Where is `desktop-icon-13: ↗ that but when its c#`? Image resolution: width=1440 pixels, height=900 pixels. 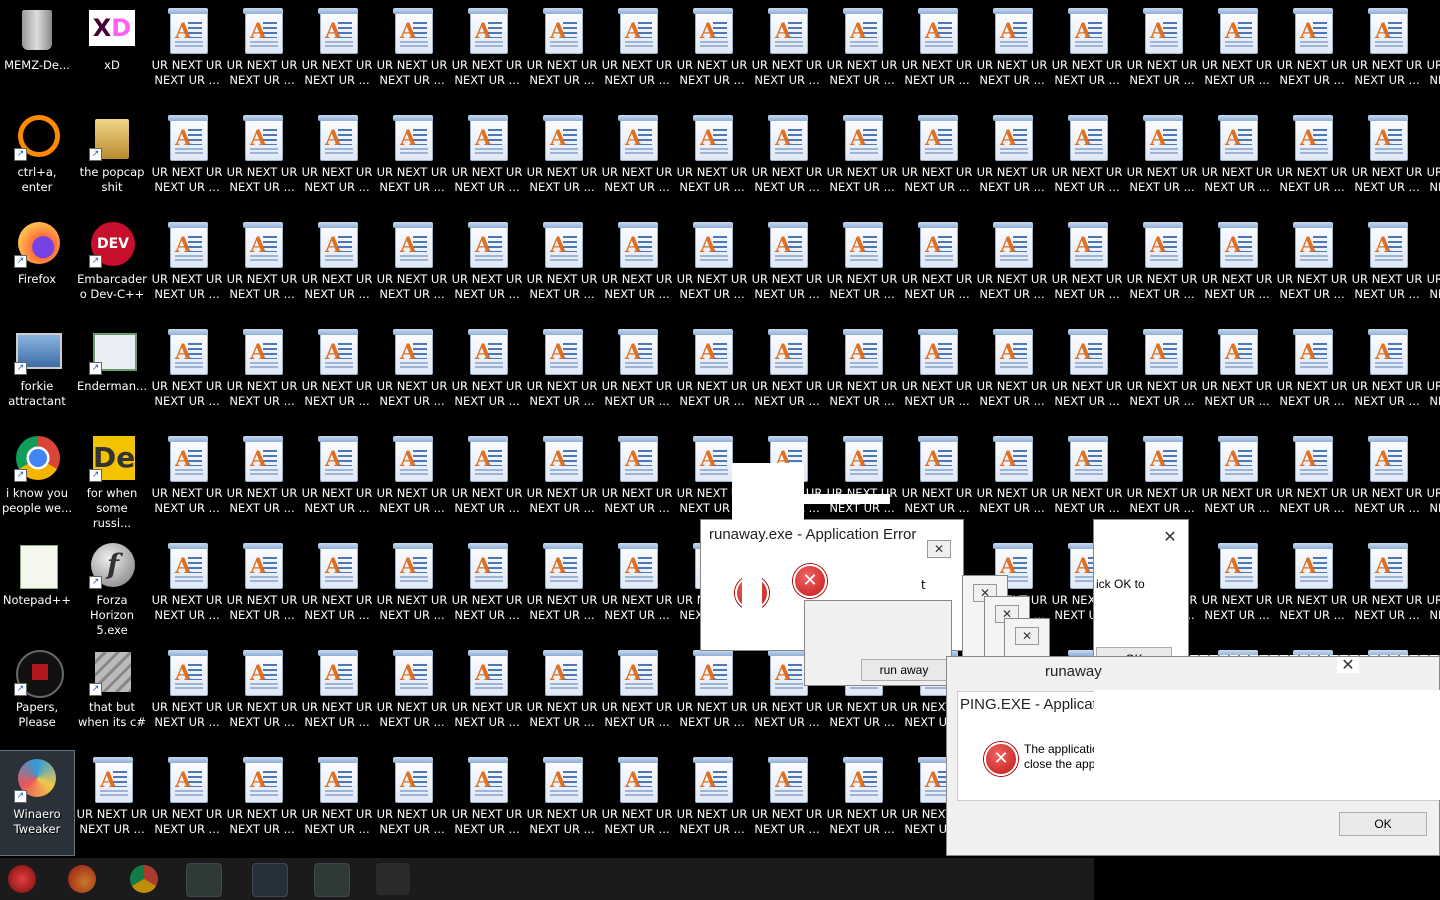
desktop-icon-13: ↗ that but when its c# is located at coordinates (112, 696).